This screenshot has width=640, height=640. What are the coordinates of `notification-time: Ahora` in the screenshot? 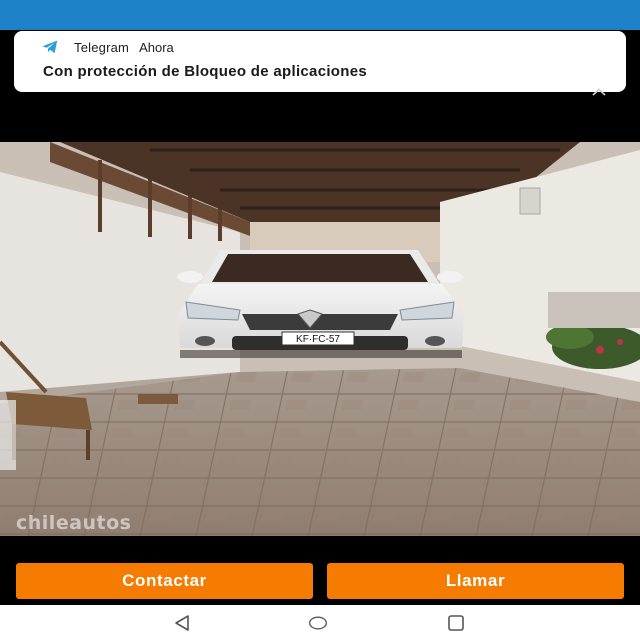 It's located at (156, 47).